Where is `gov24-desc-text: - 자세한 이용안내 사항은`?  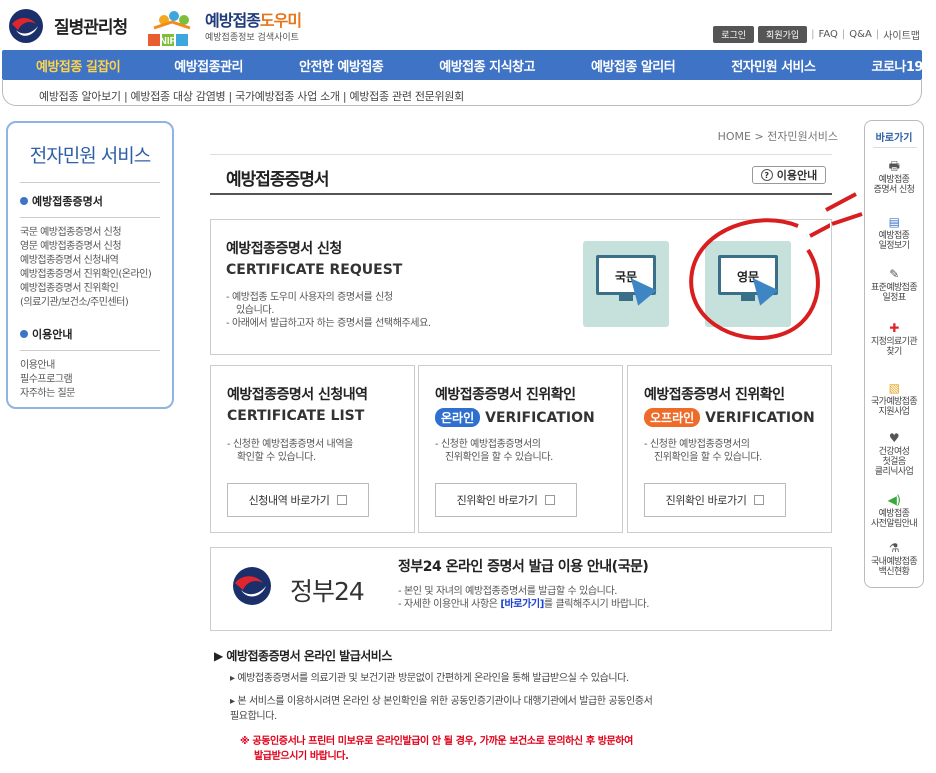
gov24-desc-text: - 자세한 이용안내 사항은 is located at coordinates (449, 604).